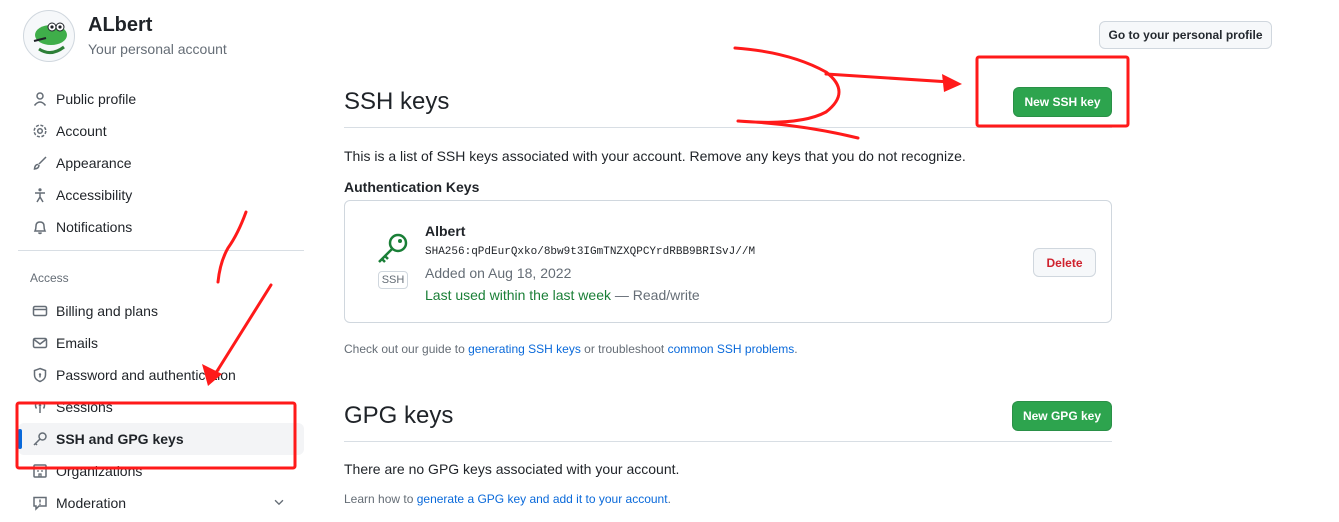 The width and height of the screenshot is (1339, 522). Describe the element at coordinates (728, 261) in the screenshot. I see `ssh-key-card` at that location.